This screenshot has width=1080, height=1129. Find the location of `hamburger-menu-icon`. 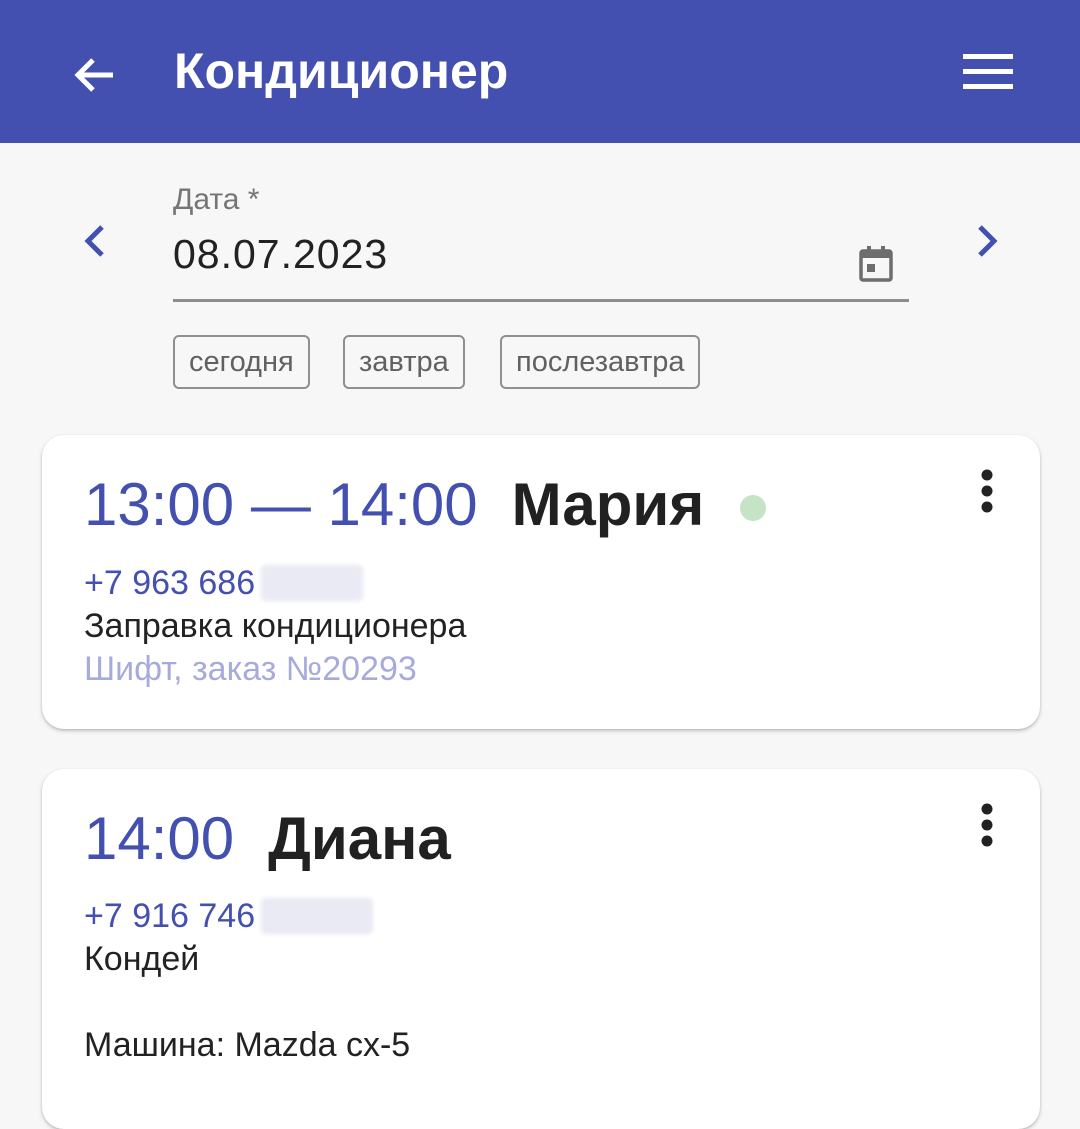

hamburger-menu-icon is located at coordinates (988, 71).